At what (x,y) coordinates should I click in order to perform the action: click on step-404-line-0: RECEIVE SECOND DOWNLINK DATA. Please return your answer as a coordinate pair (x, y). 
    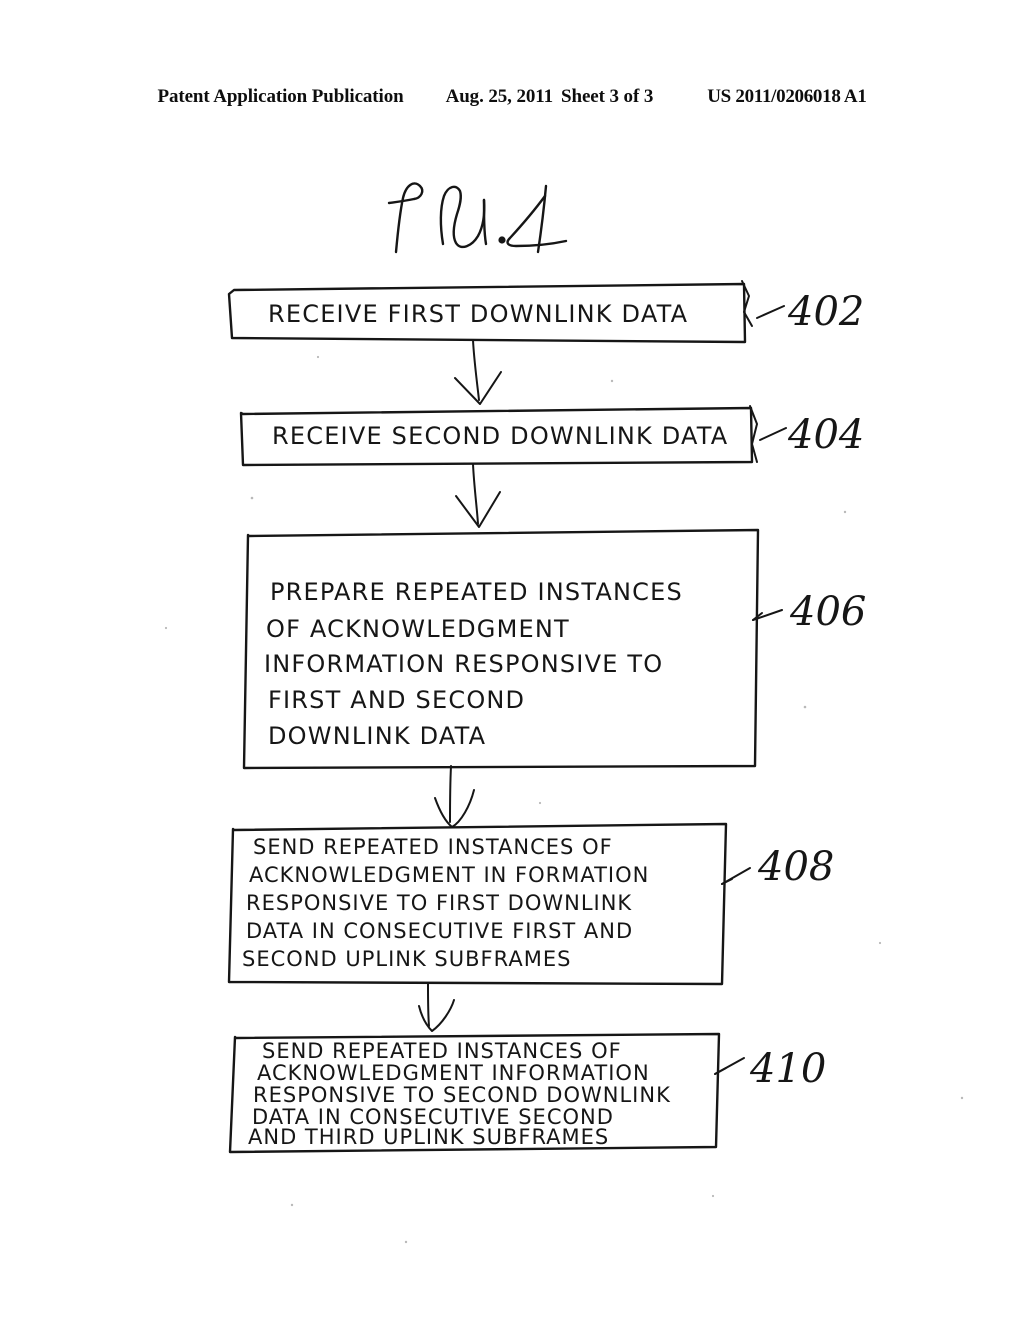
    Looking at the image, I should click on (500, 436).